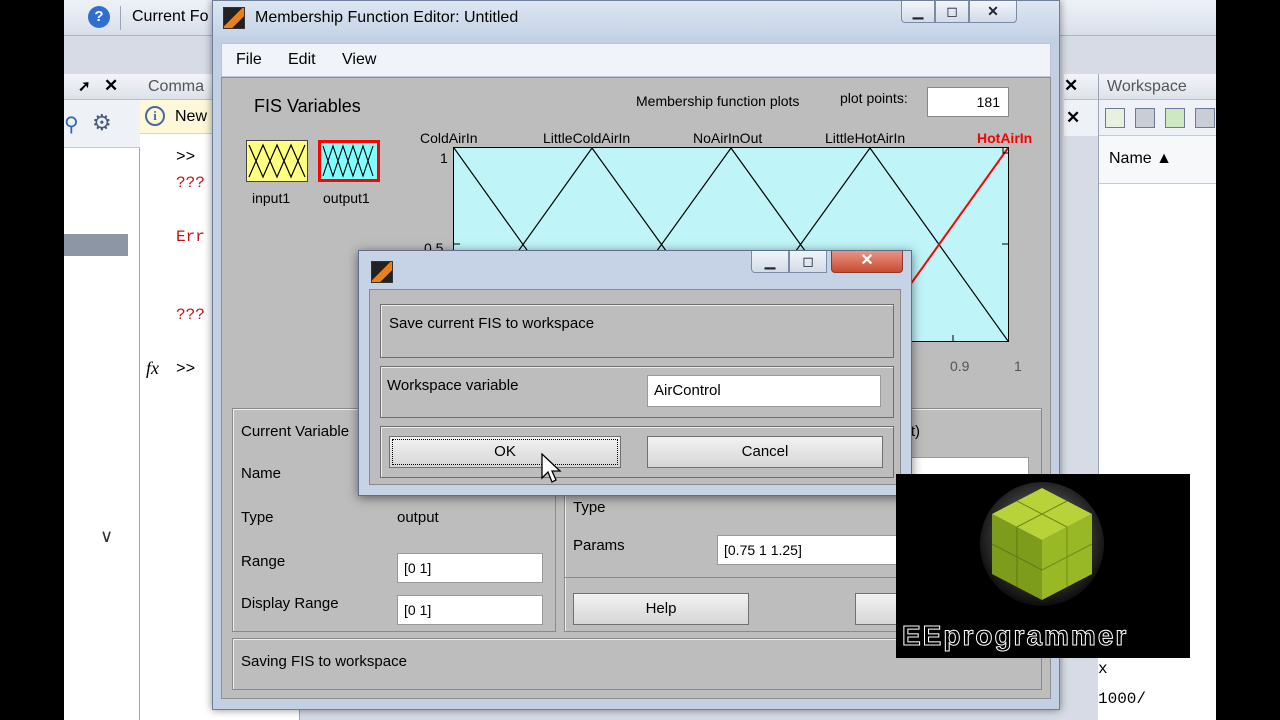 This screenshot has height=720, width=1280. I want to click on output-variable-label: output1, so click(346, 198).